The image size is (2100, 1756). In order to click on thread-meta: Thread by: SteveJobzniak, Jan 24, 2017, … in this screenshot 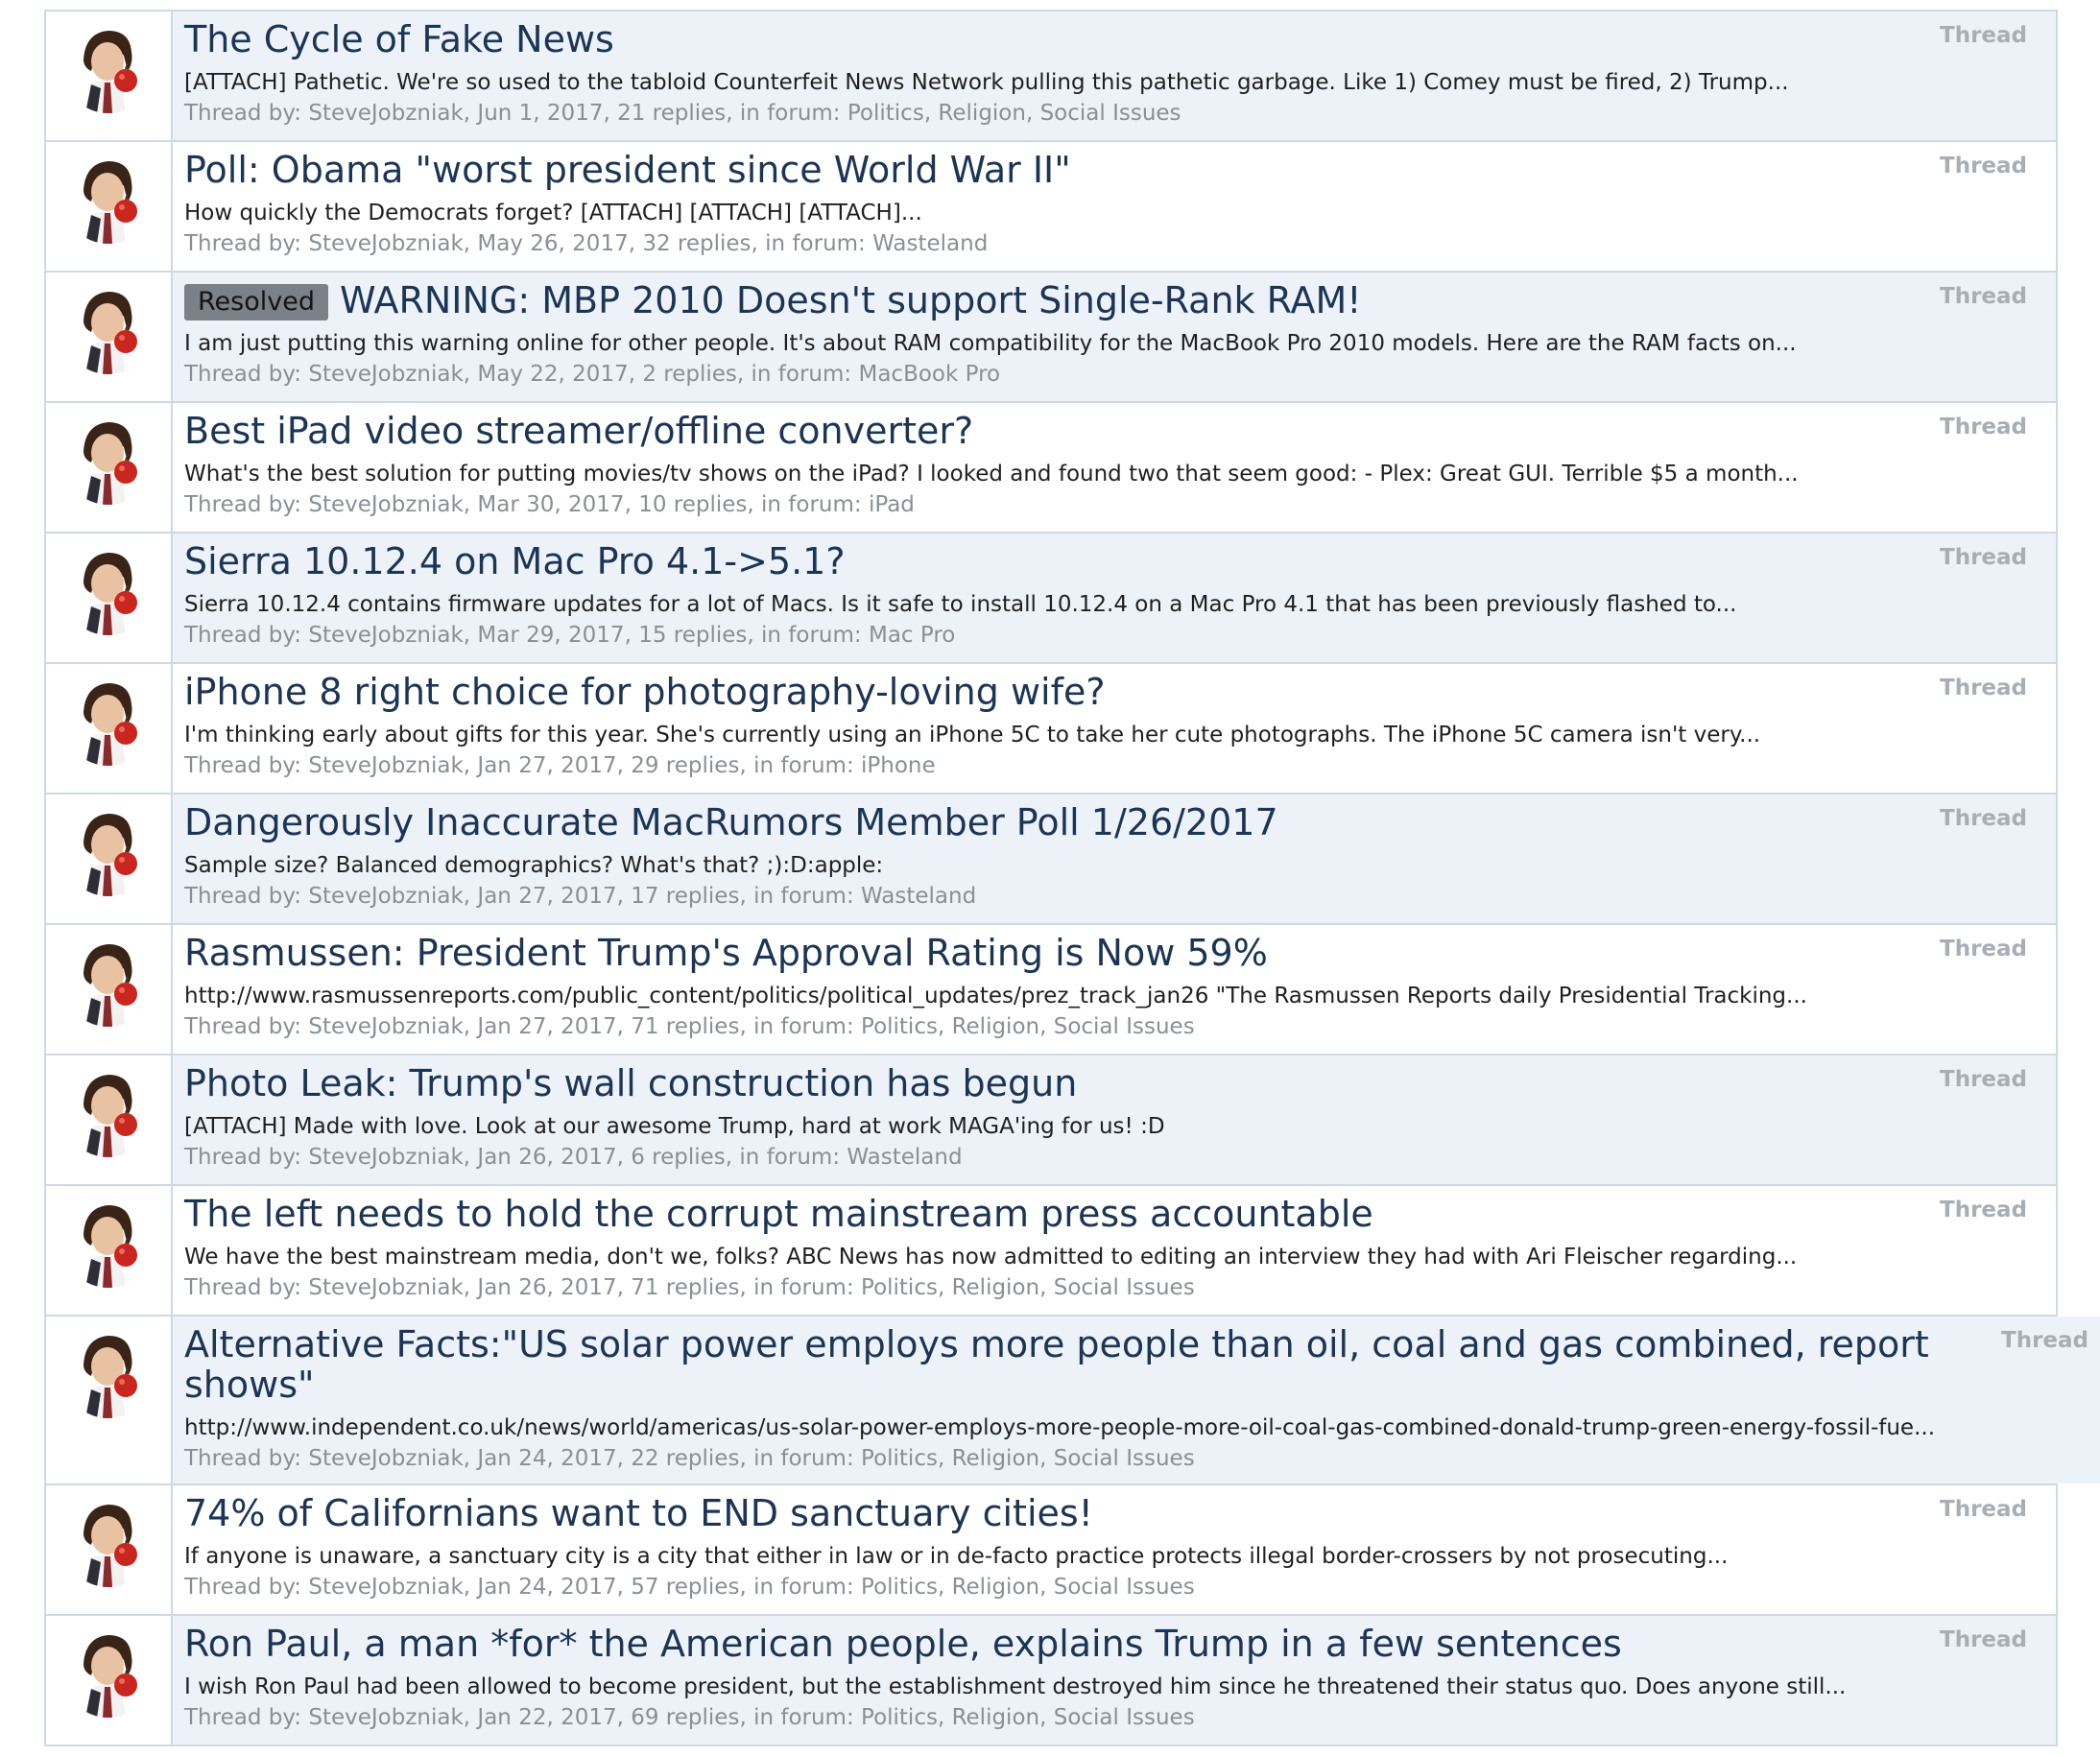, I will do `click(689, 1458)`.